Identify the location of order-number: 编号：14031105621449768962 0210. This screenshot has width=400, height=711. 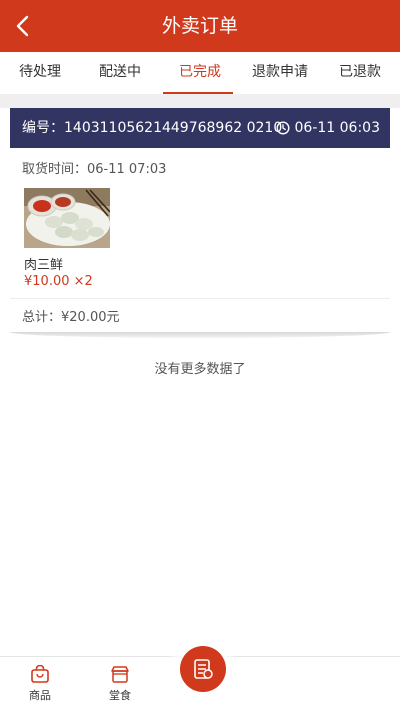
(152, 128).